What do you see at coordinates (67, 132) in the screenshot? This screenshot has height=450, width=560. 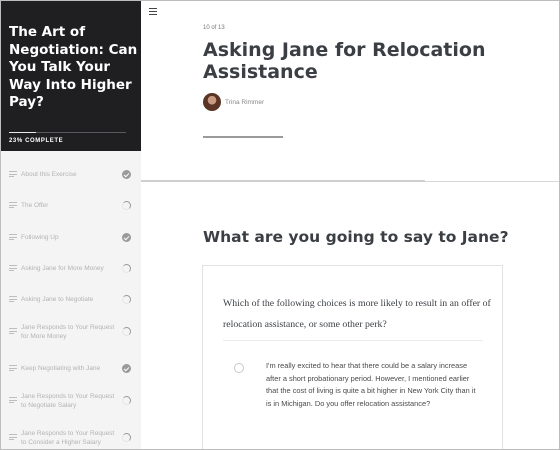 I see `progress-bar` at bounding box center [67, 132].